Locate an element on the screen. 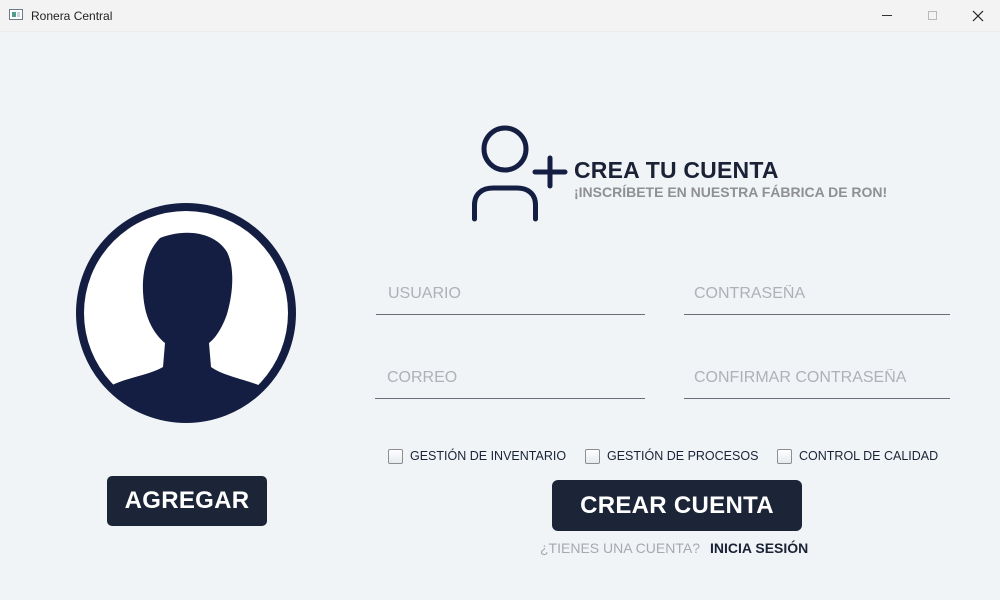 Image resolution: width=1000 pixels, height=600 pixels. page-subtitle: ¡INSCRÍBETE EN NUESTRA FÁBRICA DE RON! is located at coordinates (731, 192).